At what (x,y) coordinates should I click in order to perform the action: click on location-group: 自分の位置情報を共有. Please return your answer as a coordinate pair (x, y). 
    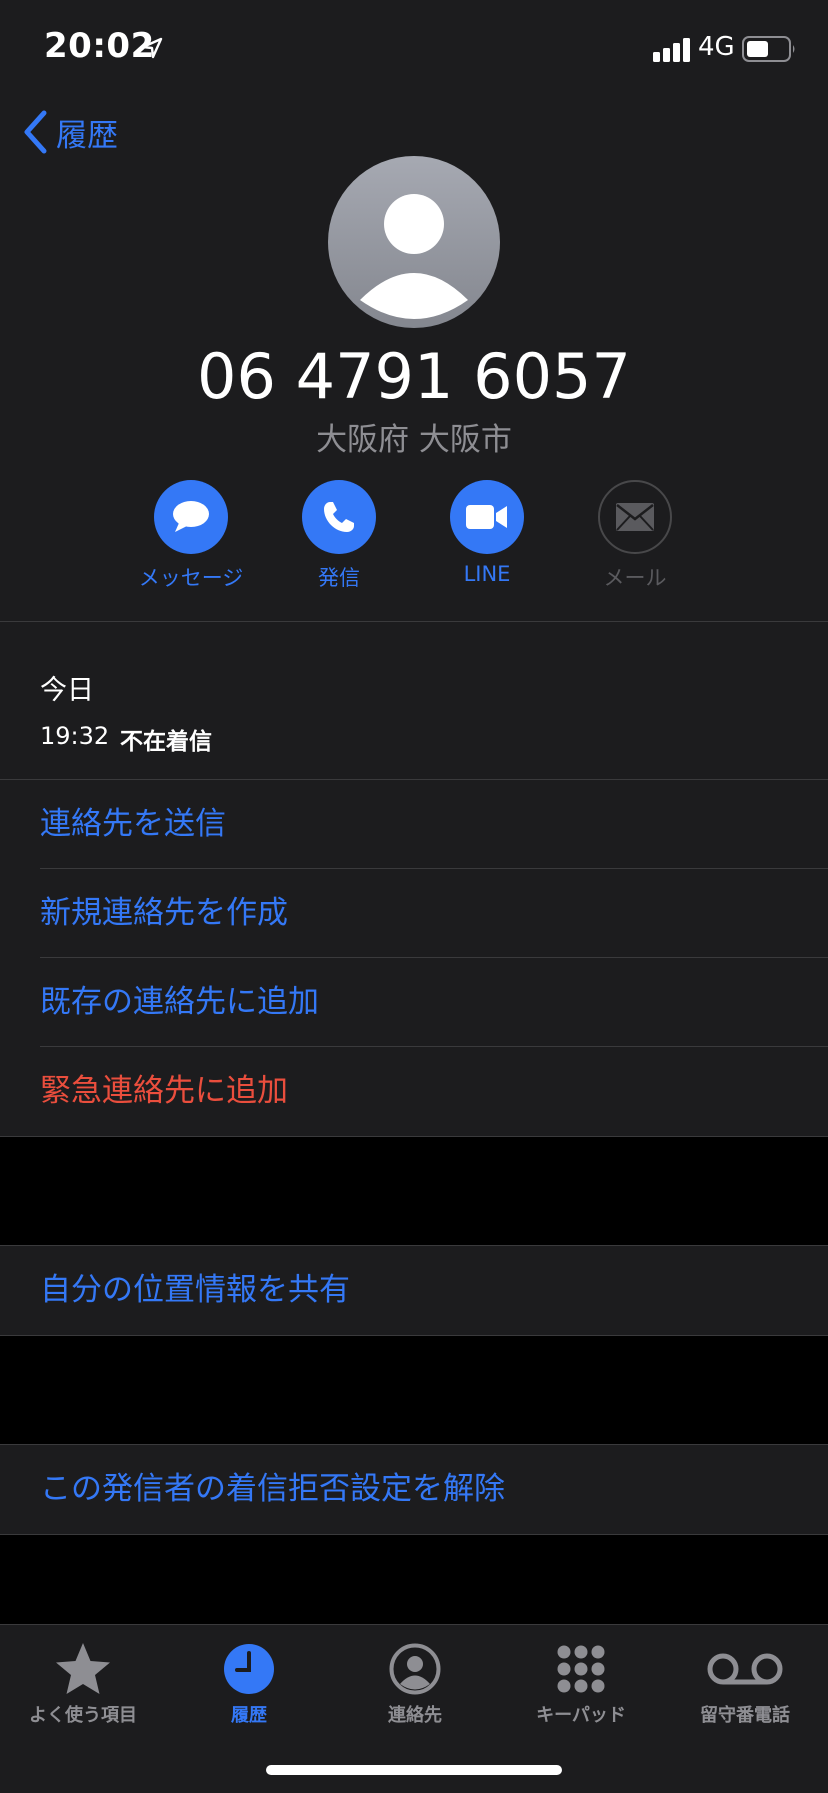
    Looking at the image, I should click on (414, 1290).